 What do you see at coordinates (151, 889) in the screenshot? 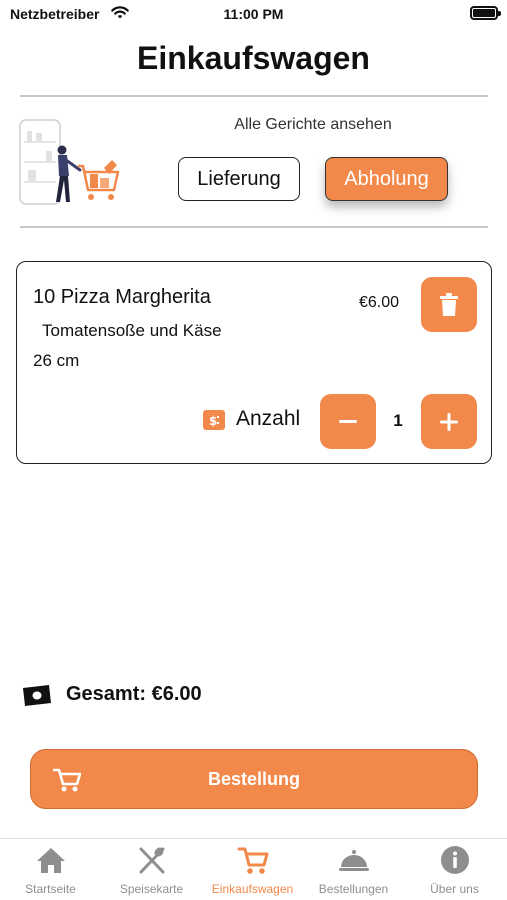
I see `tab-label-menu: Speisekarte` at bounding box center [151, 889].